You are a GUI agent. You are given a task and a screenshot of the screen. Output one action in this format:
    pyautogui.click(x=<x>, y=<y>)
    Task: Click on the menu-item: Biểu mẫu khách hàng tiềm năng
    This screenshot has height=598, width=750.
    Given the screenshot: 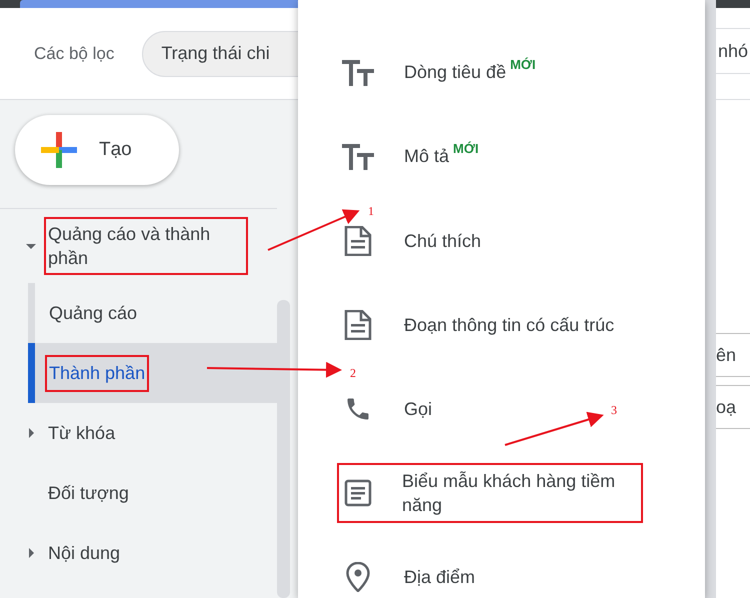 What is the action you would take?
    pyautogui.click(x=490, y=493)
    